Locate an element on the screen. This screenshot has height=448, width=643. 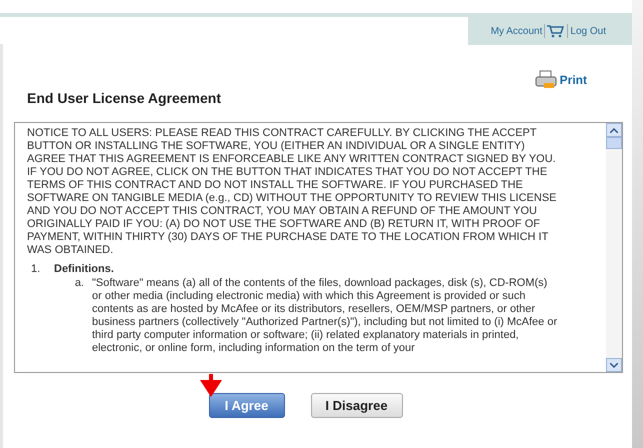
page-title: End User License Agreement is located at coordinates (124, 98).